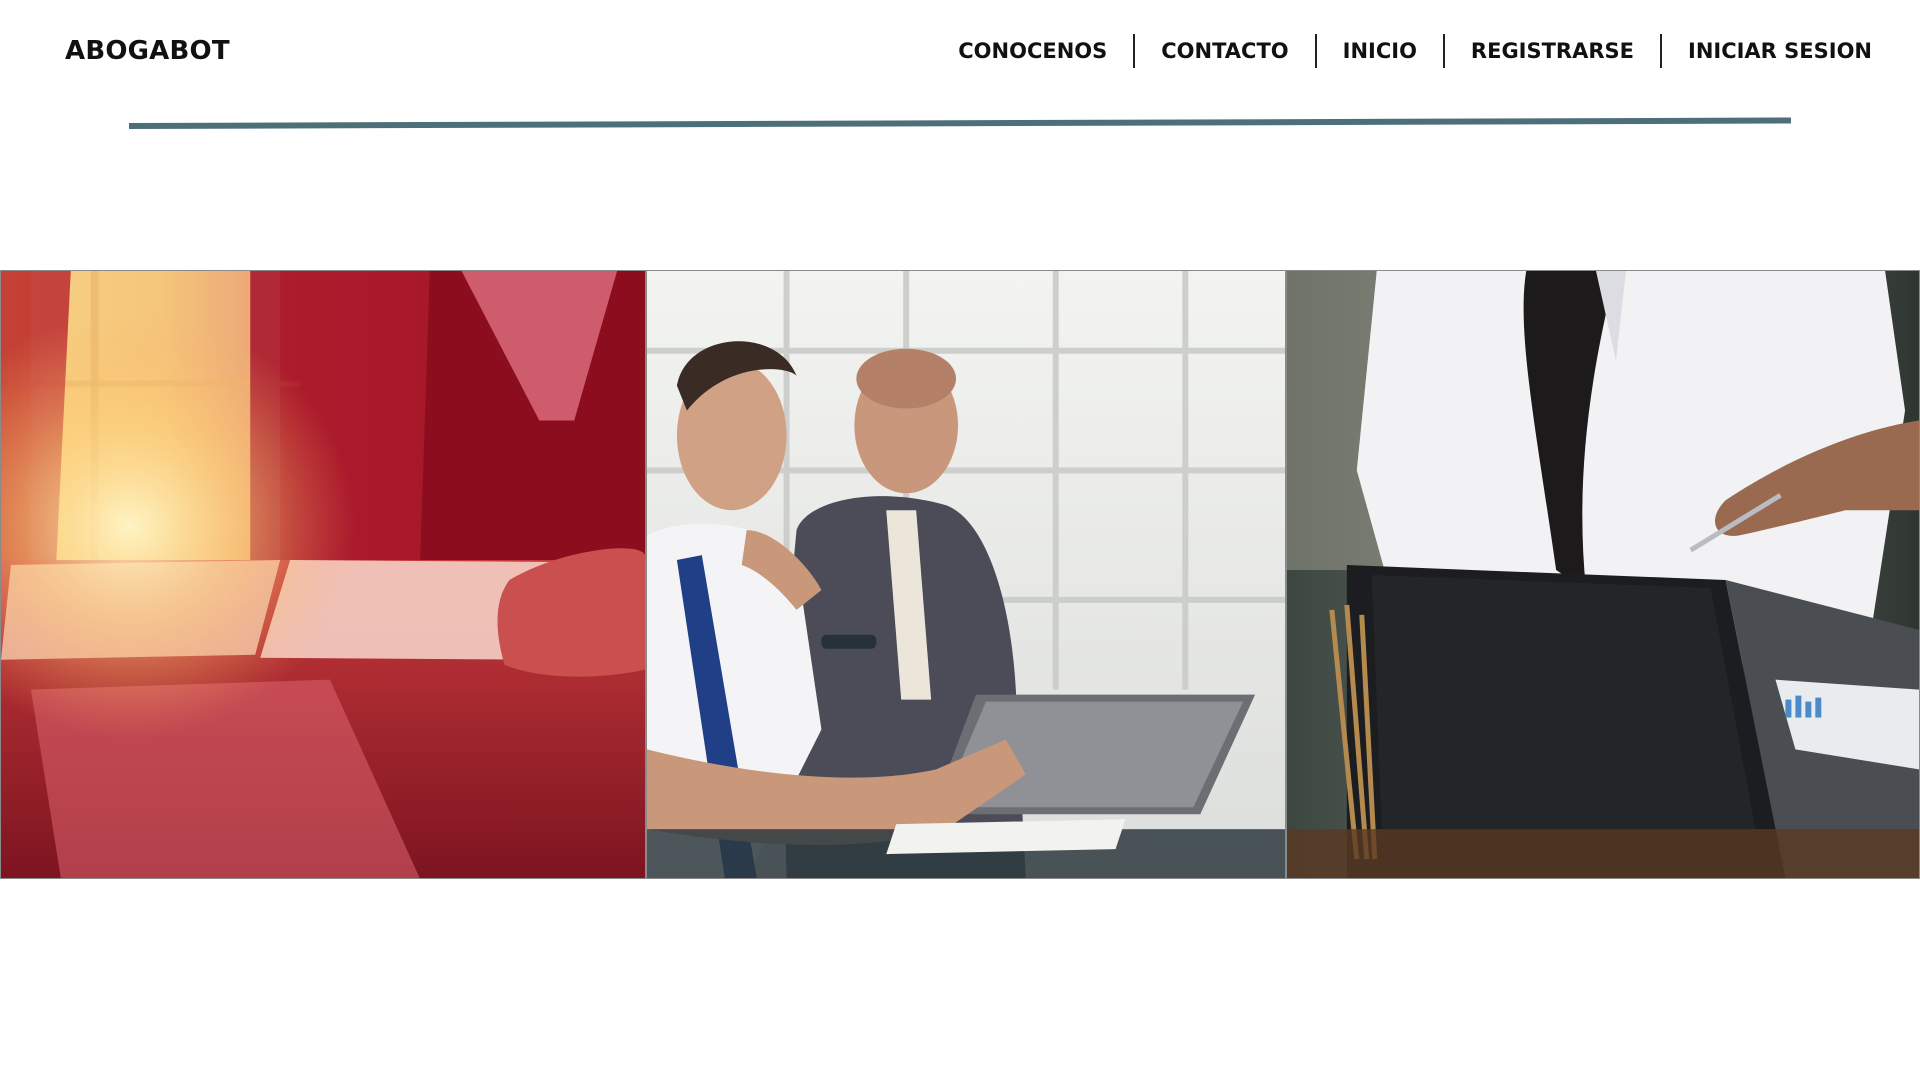  I want to click on header-divider-line, so click(960, 123).